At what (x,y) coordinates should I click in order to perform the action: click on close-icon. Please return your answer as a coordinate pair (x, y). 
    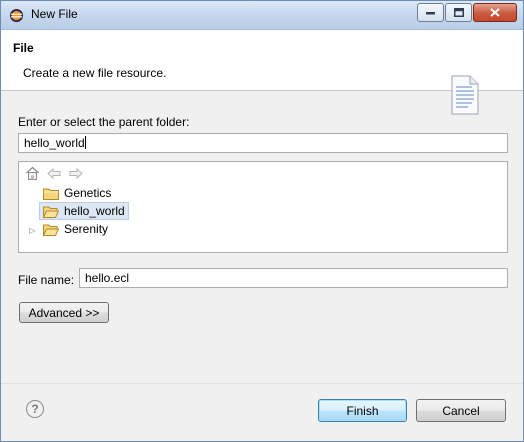
    Looking at the image, I should click on (495, 12).